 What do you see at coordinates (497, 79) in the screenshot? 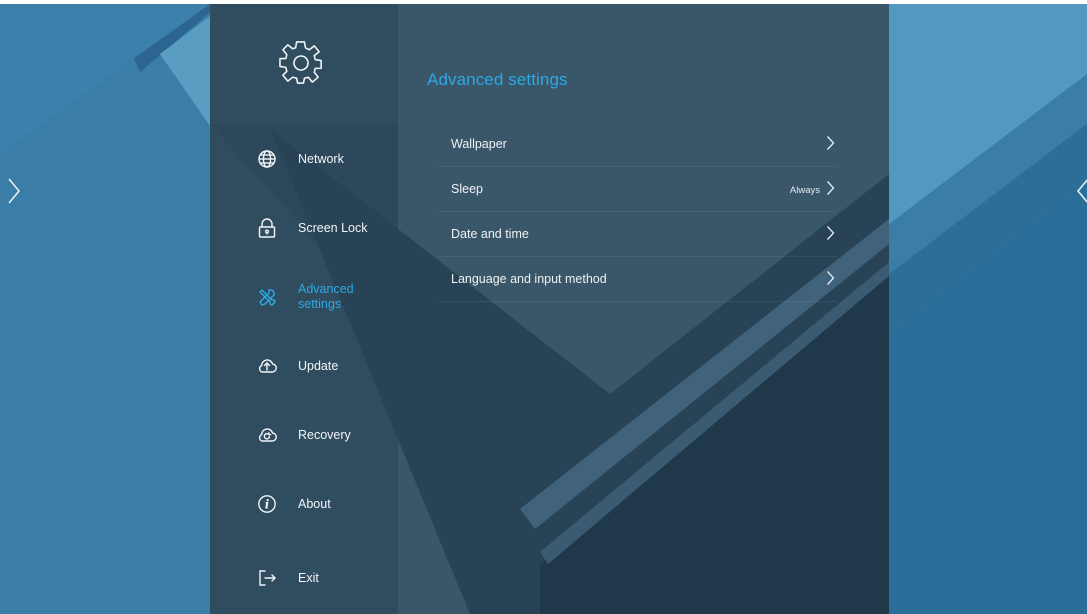
I see `page-title: Advanced settings` at bounding box center [497, 79].